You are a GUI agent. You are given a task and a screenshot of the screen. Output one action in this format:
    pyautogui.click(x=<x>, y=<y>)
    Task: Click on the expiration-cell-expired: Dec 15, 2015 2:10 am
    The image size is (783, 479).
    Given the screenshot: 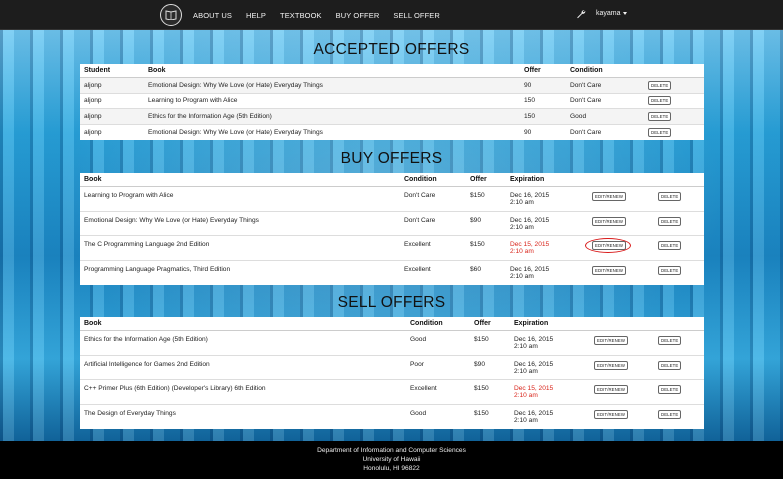 What is the action you would take?
    pyautogui.click(x=550, y=391)
    